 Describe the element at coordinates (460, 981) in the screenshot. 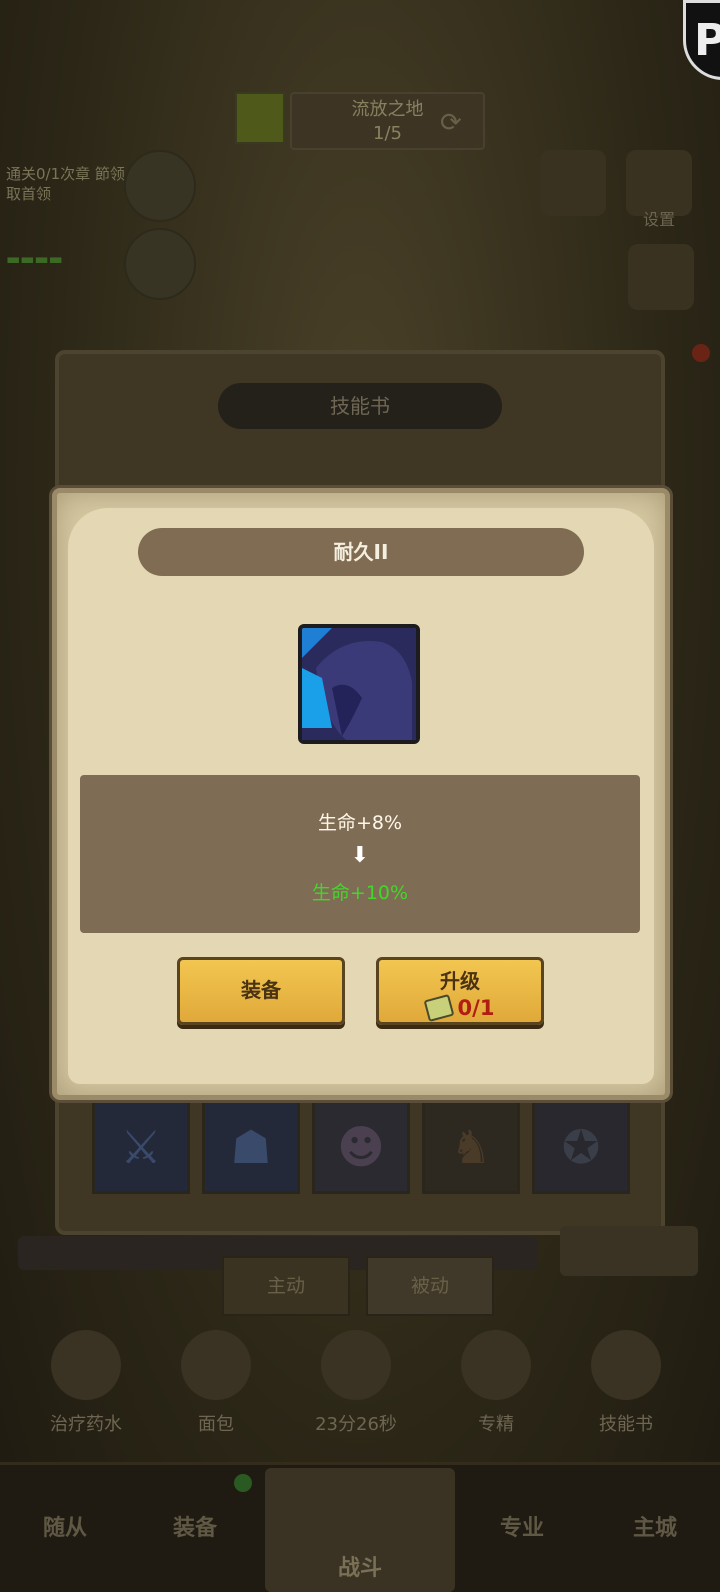

I see `upgrade-label: 升级` at that location.